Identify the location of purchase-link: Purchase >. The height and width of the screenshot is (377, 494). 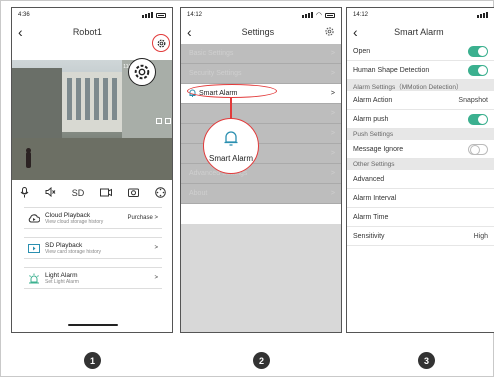
(142, 218).